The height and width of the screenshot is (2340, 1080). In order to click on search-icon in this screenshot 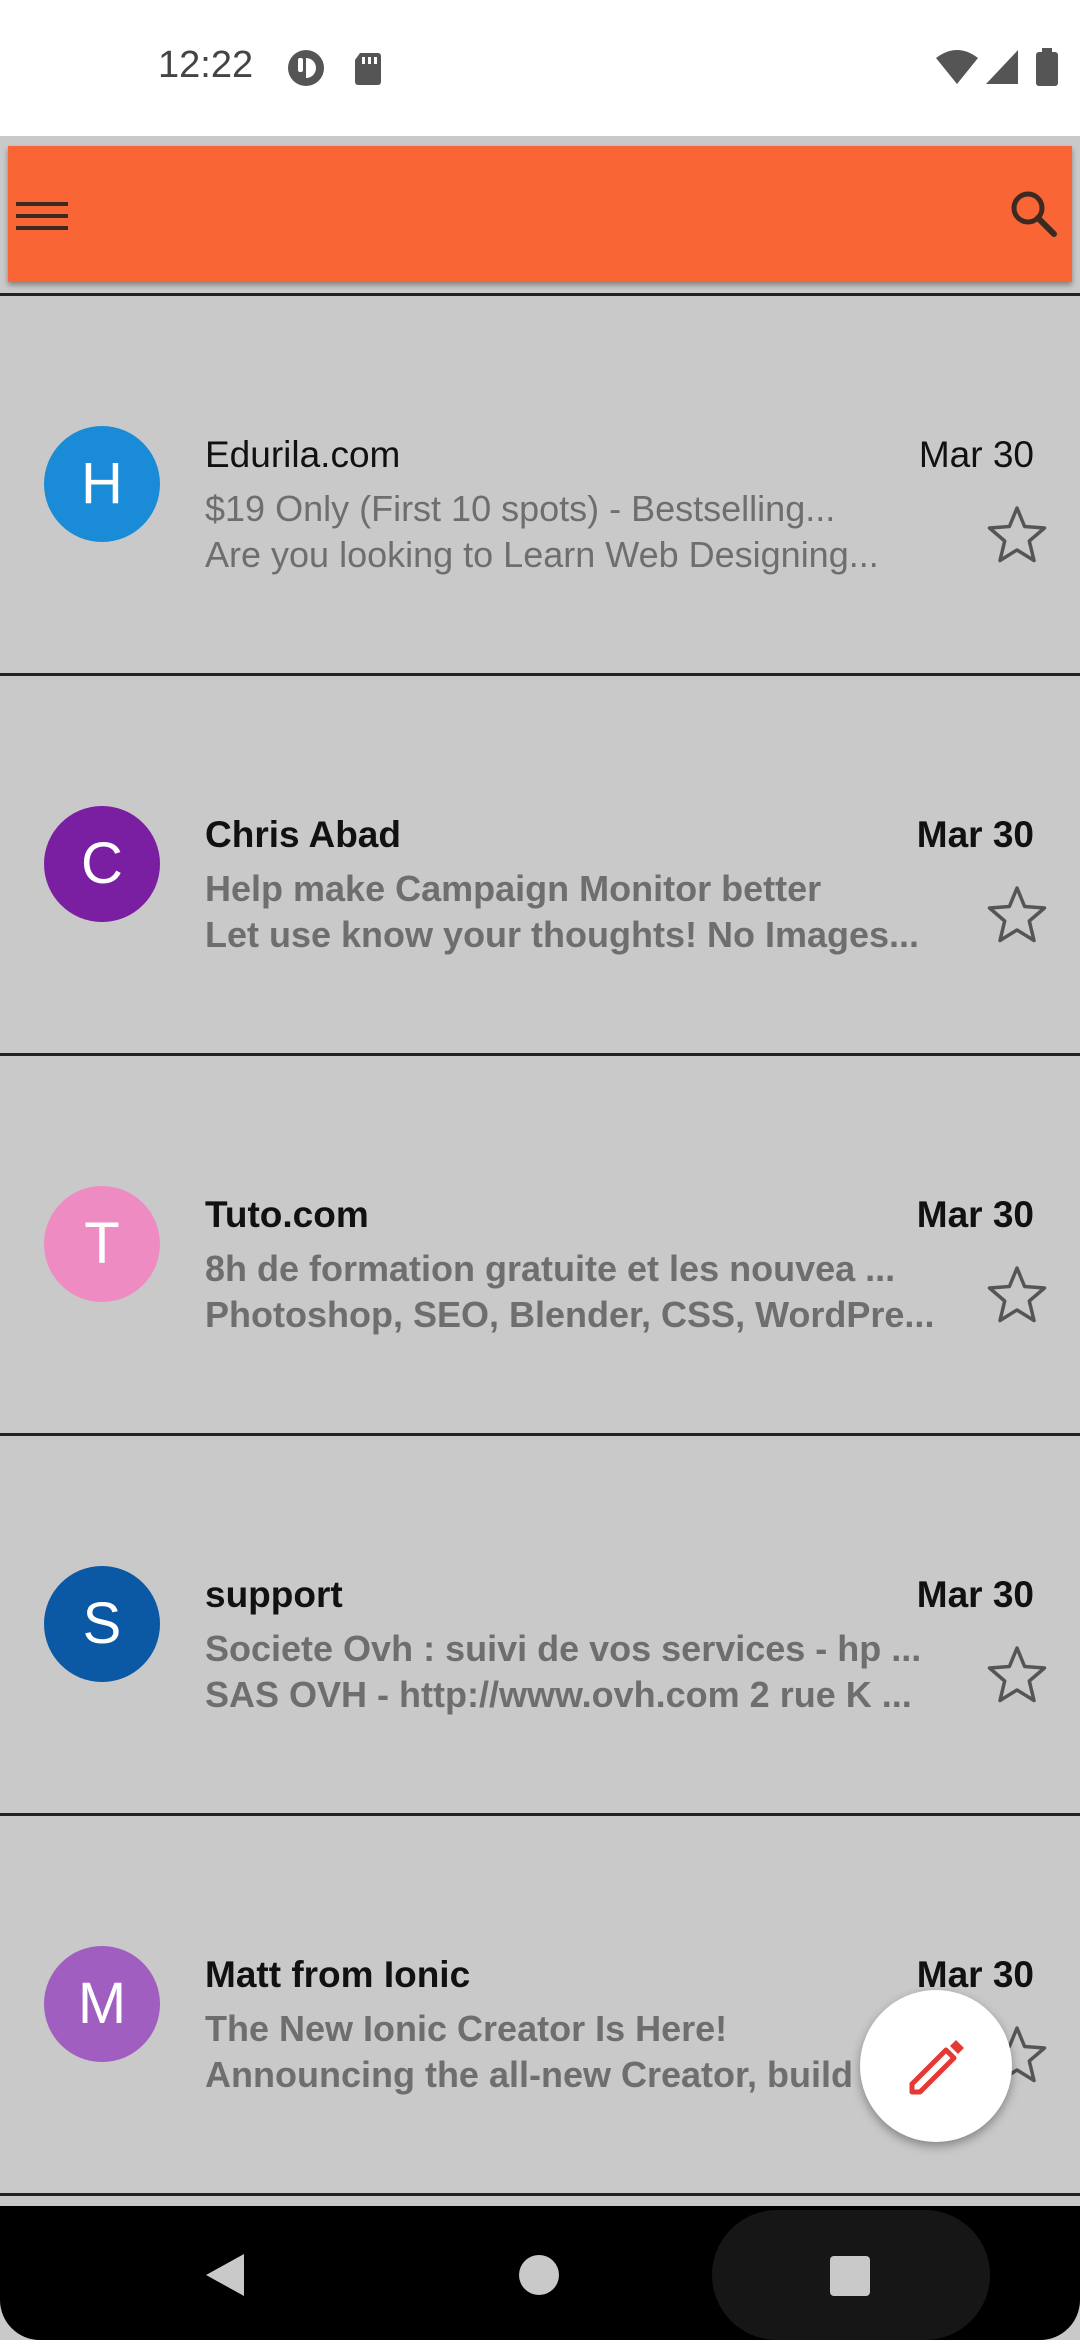, I will do `click(1034, 214)`.